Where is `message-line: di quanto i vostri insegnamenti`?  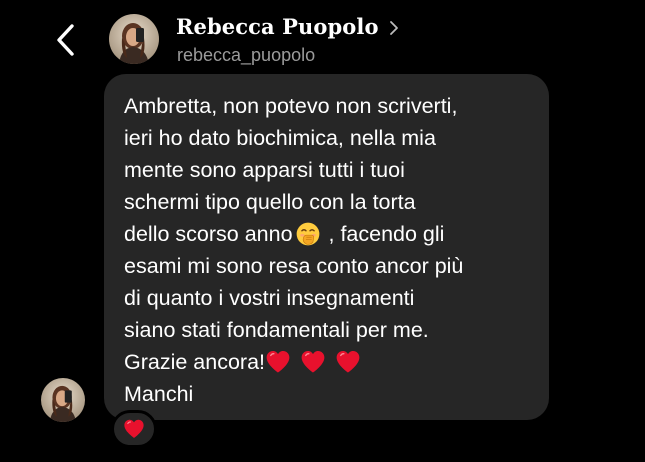 message-line: di quanto i vostri insegnamenti is located at coordinates (329, 298).